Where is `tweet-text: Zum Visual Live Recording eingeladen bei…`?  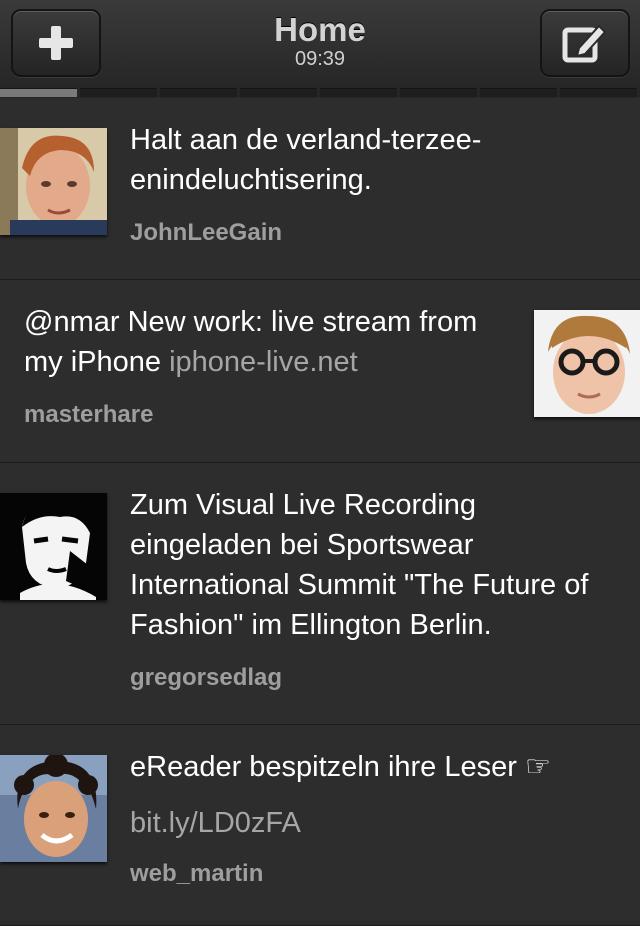 tweet-text: Zum Visual Live Recording eingeladen bei… is located at coordinates (359, 565).